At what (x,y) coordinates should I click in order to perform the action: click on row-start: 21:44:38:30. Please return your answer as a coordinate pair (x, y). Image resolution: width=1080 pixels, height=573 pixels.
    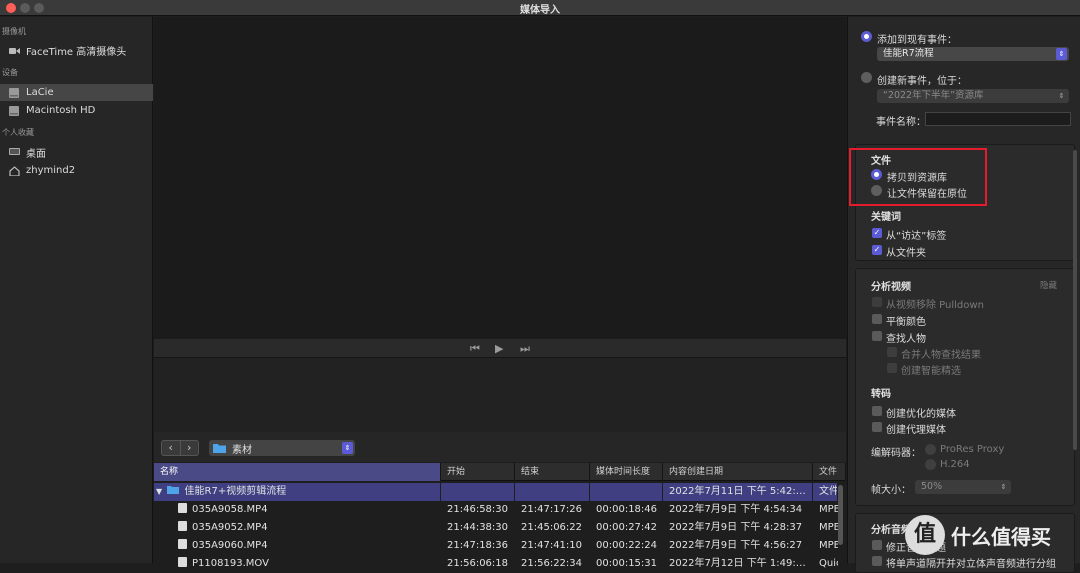
    Looking at the image, I should click on (478, 527).